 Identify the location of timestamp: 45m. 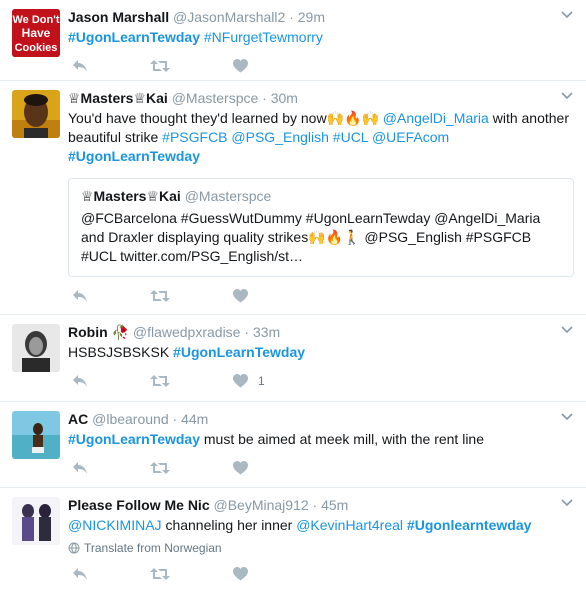
(334, 505).